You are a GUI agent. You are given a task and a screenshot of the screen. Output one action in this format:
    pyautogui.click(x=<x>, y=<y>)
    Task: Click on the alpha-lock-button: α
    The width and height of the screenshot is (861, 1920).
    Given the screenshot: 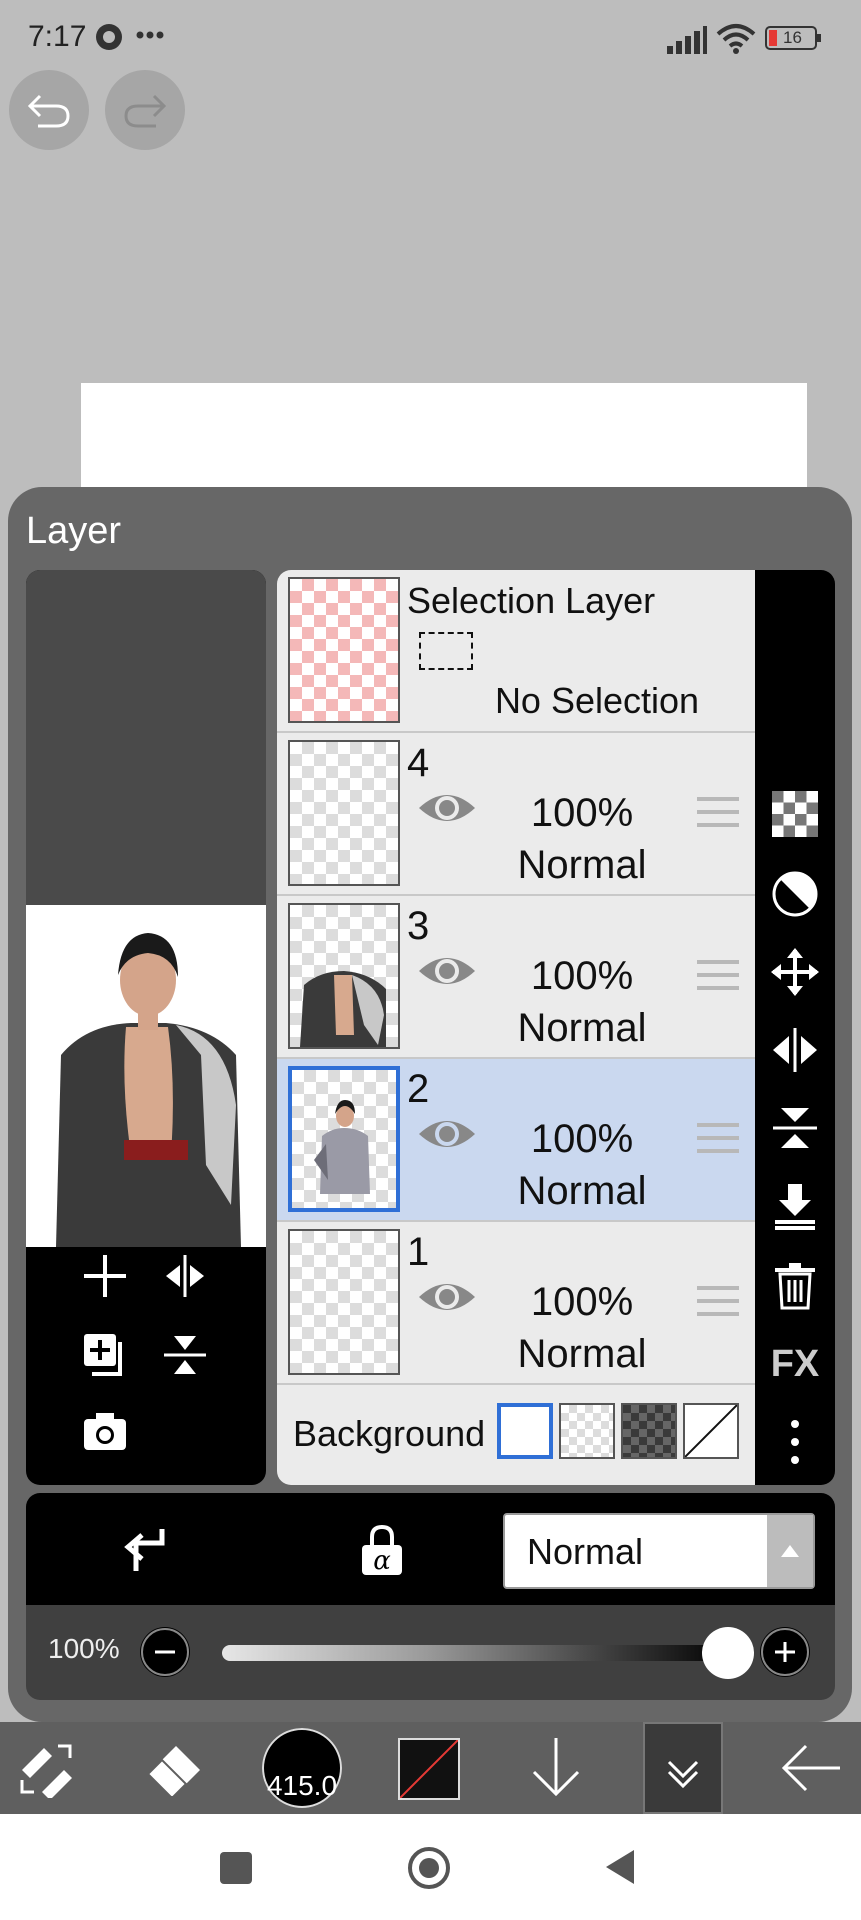 What is the action you would take?
    pyautogui.click(x=382, y=1551)
    